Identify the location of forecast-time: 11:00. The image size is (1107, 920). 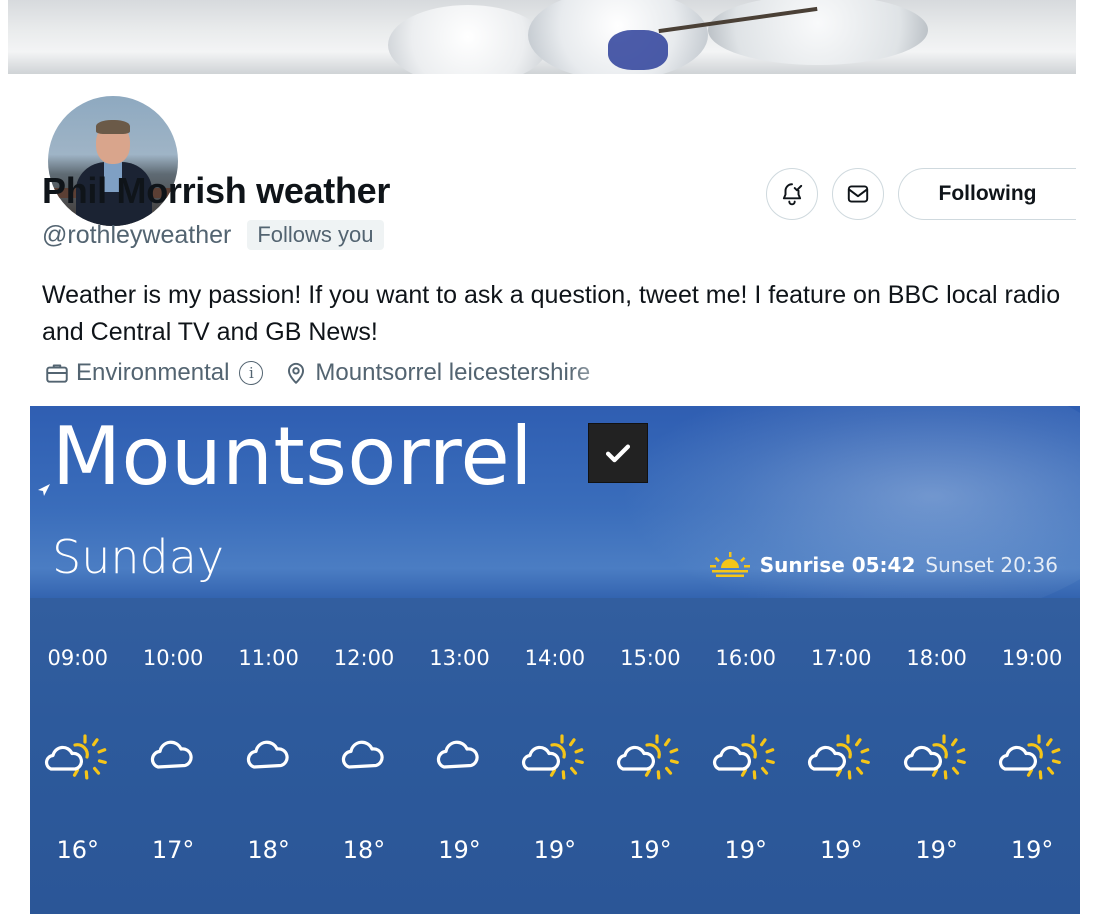
(268, 658).